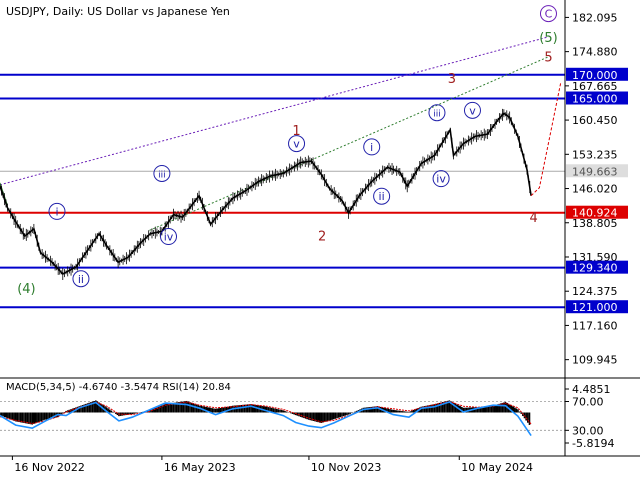 The image size is (640, 484). Describe the element at coordinates (49, 467) in the screenshot. I see `x-tick-label: 16 Nov 2022` at that location.